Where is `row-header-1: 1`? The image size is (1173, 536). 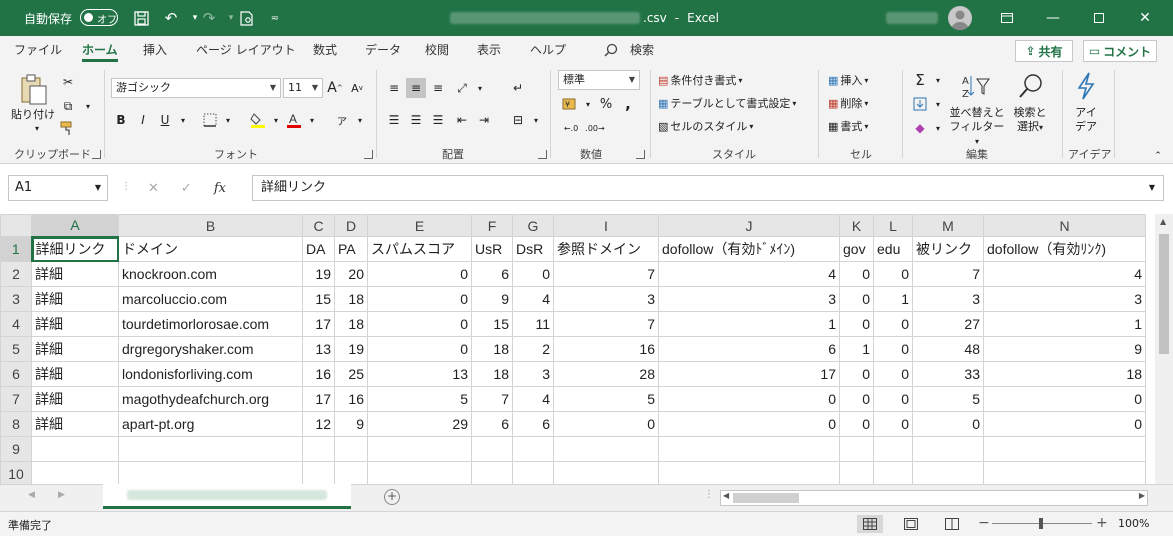
row-header-1: 1 is located at coordinates (16, 249).